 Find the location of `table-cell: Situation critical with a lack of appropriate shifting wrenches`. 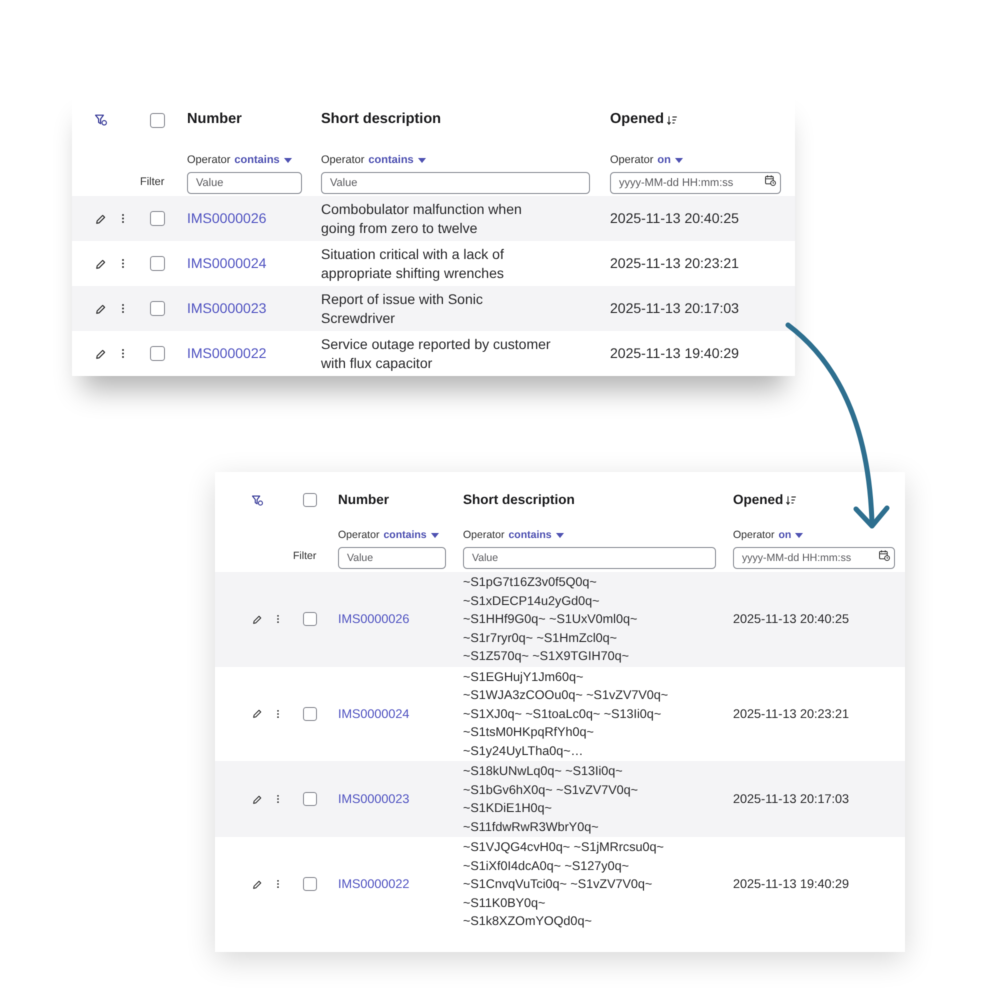

table-cell: Situation critical with a lack of appropriate shifting wrenches is located at coordinates (412, 263).